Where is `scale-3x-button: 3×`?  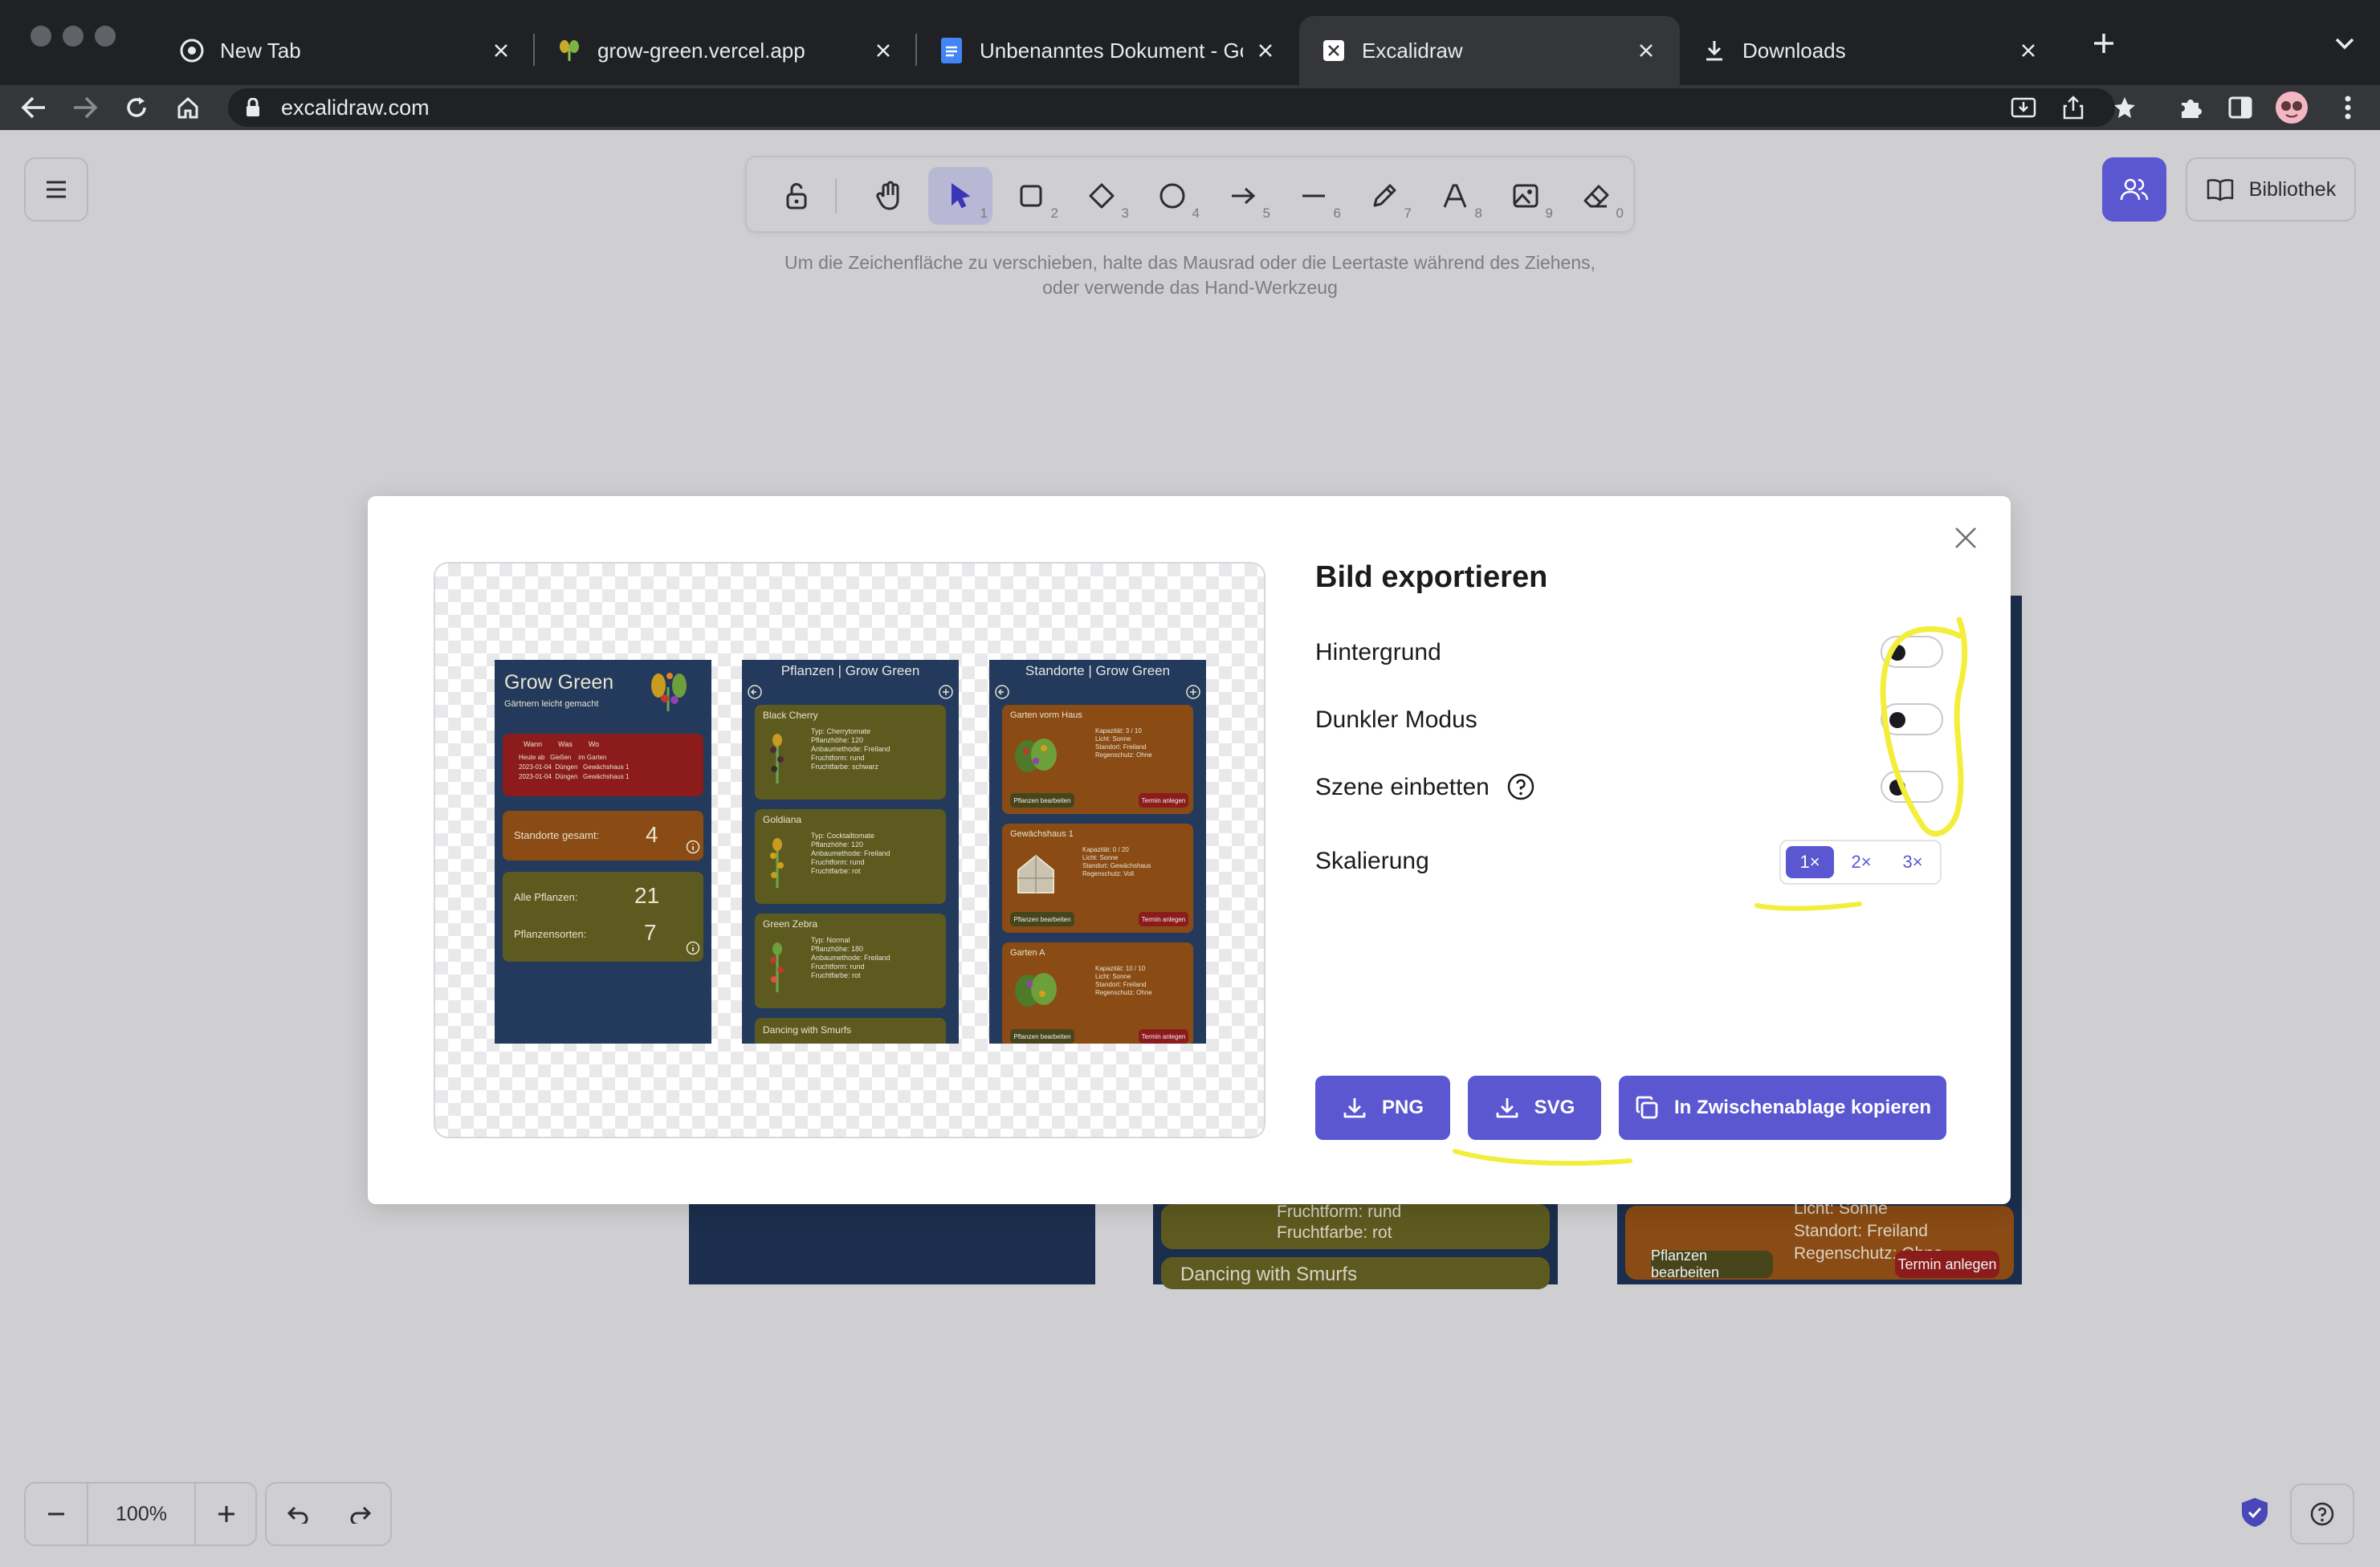
scale-3x-button: 3× is located at coordinates (1913, 862).